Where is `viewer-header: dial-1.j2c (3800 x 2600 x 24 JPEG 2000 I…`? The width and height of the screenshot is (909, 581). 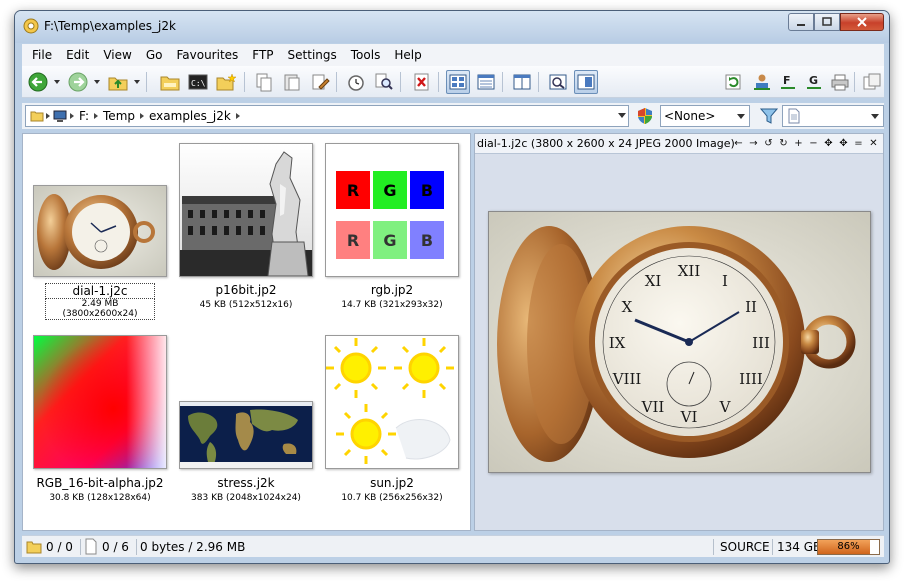 viewer-header: dial-1.j2c (3800 x 2600 x 24 JPEG 2000 I… is located at coordinates (679, 144).